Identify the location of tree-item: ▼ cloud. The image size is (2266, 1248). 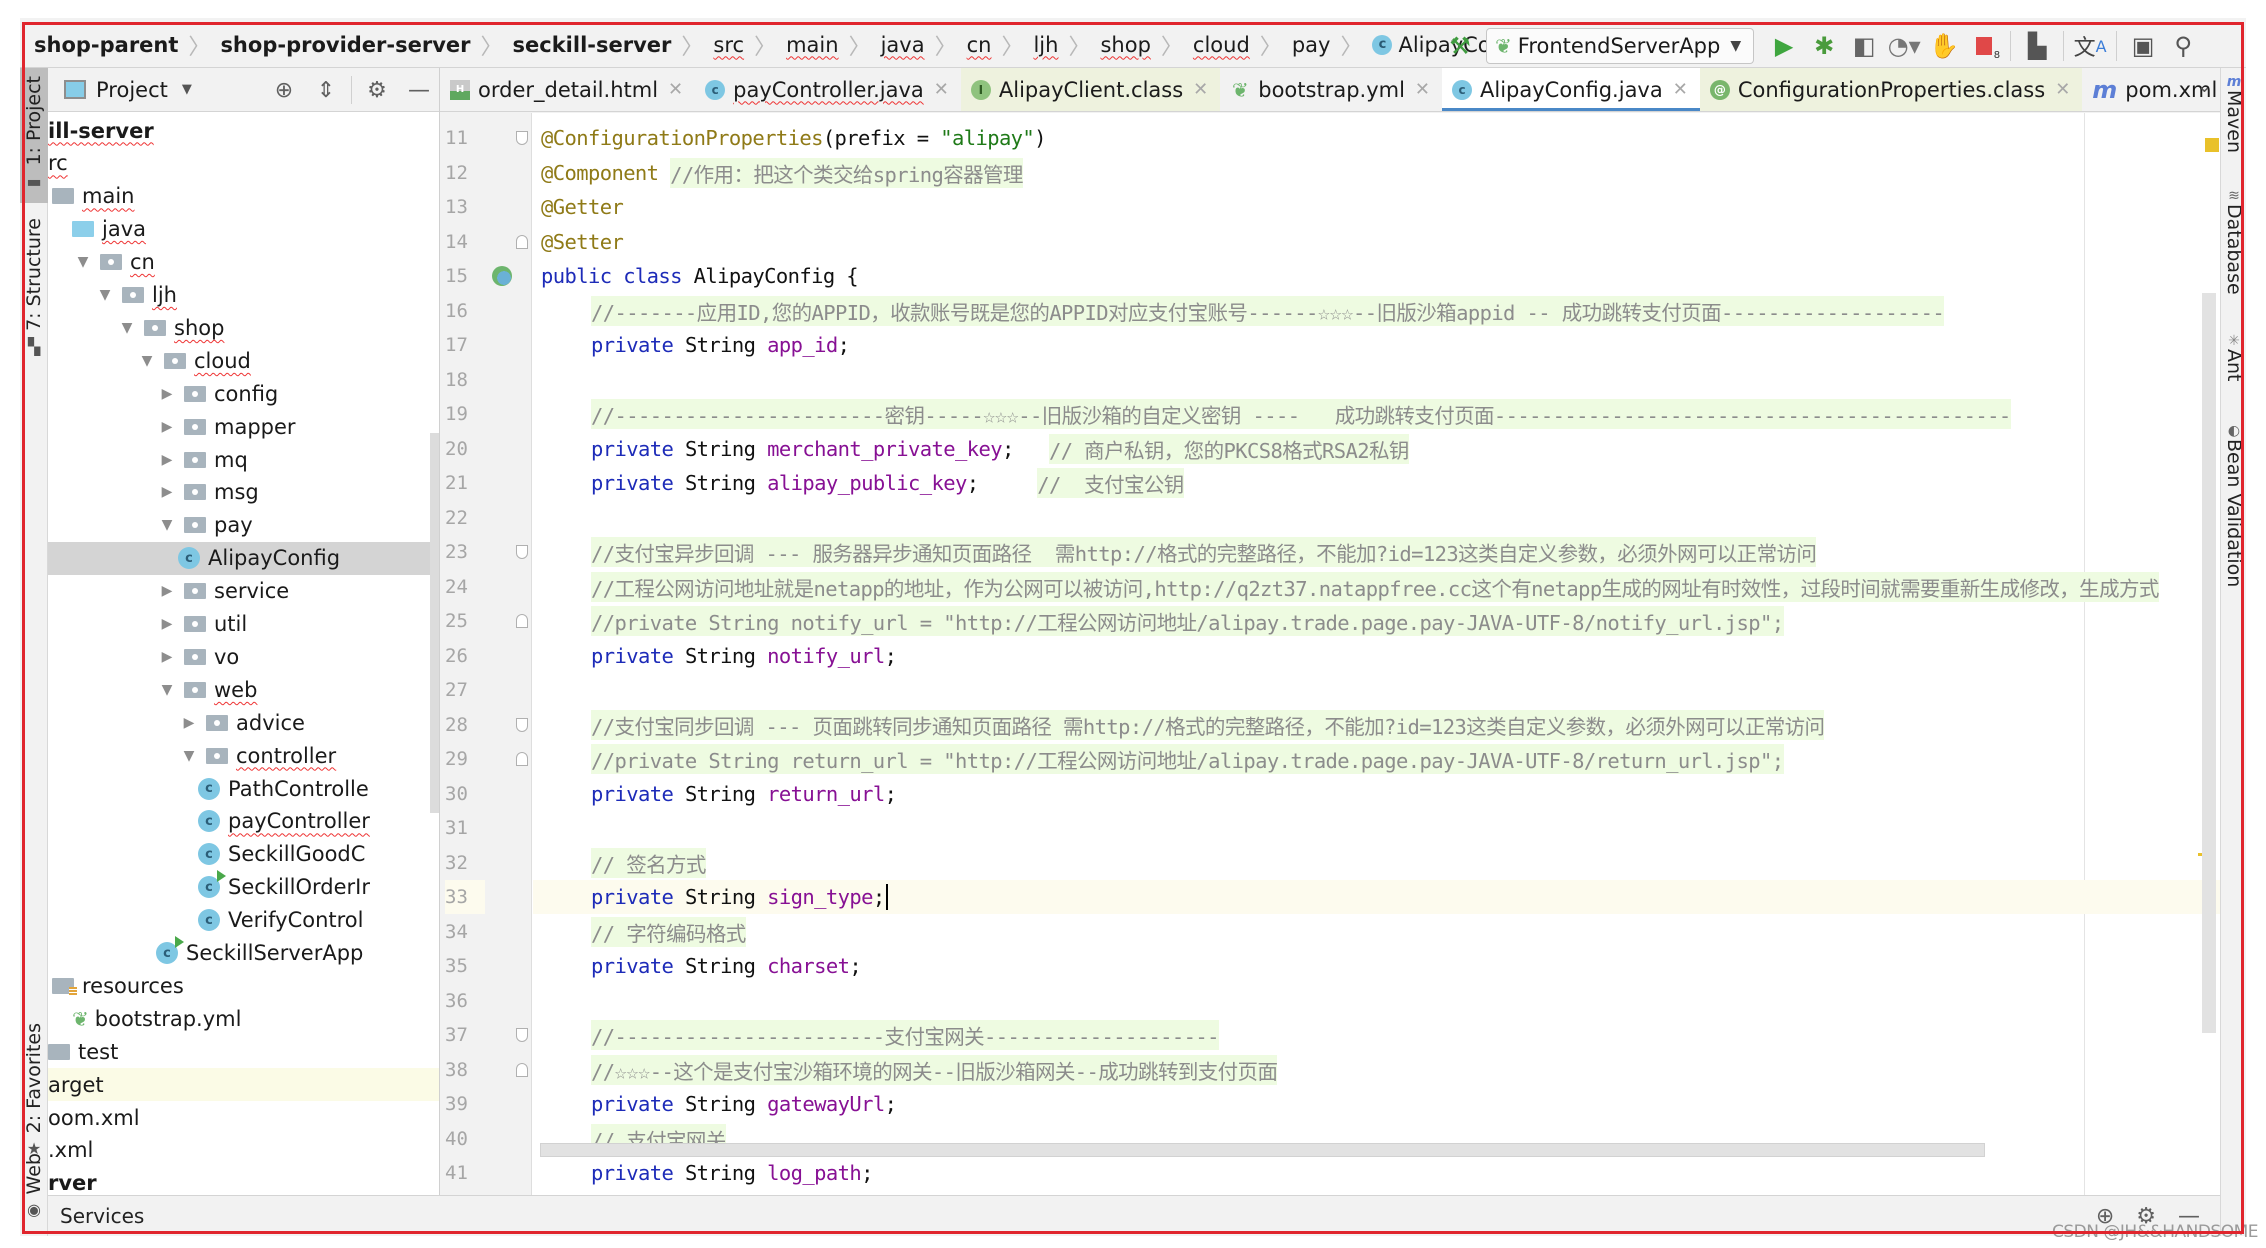
(243, 360).